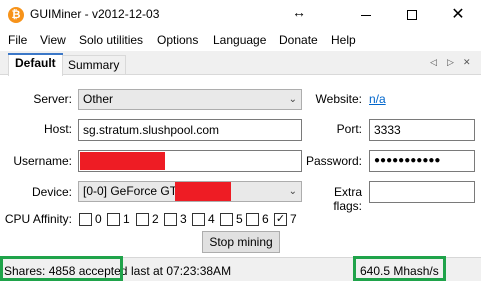 The width and height of the screenshot is (481, 281). Describe the element at coordinates (450, 62) in the screenshot. I see `tab-next-icon: ▷` at that location.